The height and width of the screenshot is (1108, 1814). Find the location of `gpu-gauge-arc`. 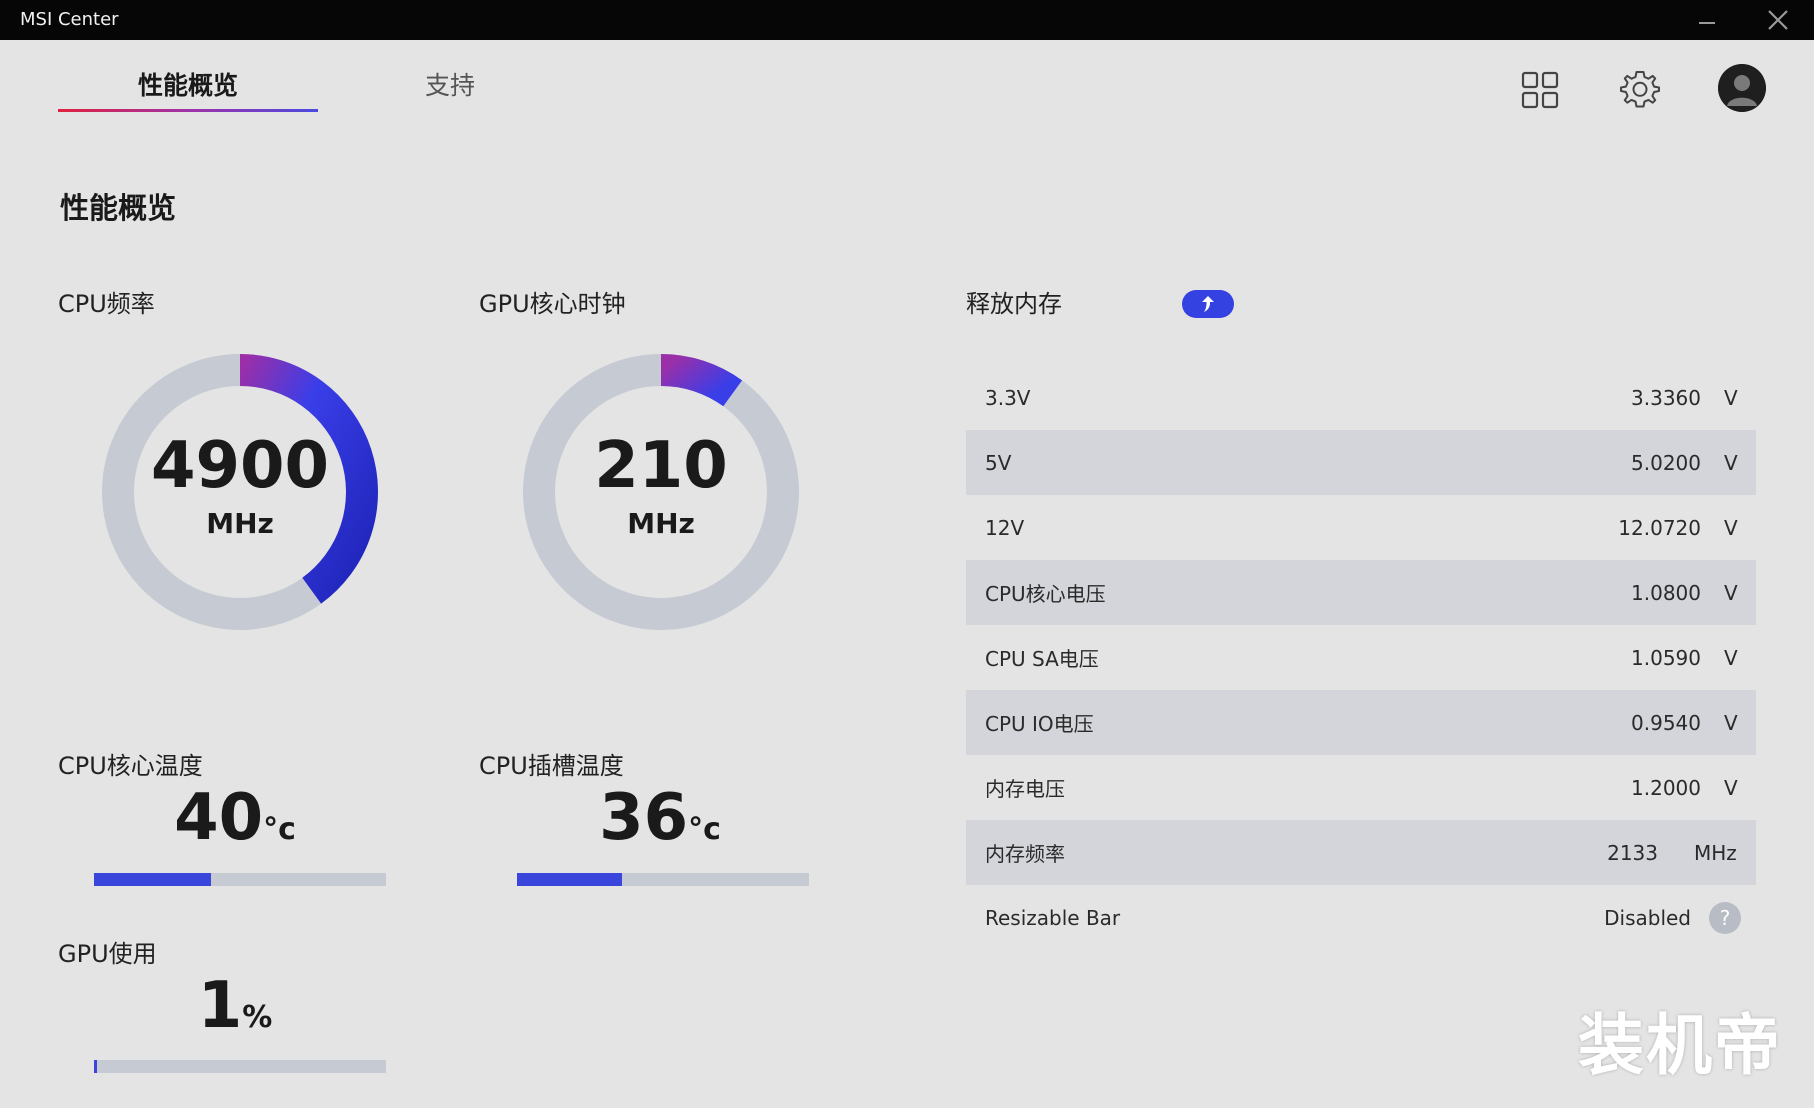

gpu-gauge-arc is located at coordinates (701, 380).